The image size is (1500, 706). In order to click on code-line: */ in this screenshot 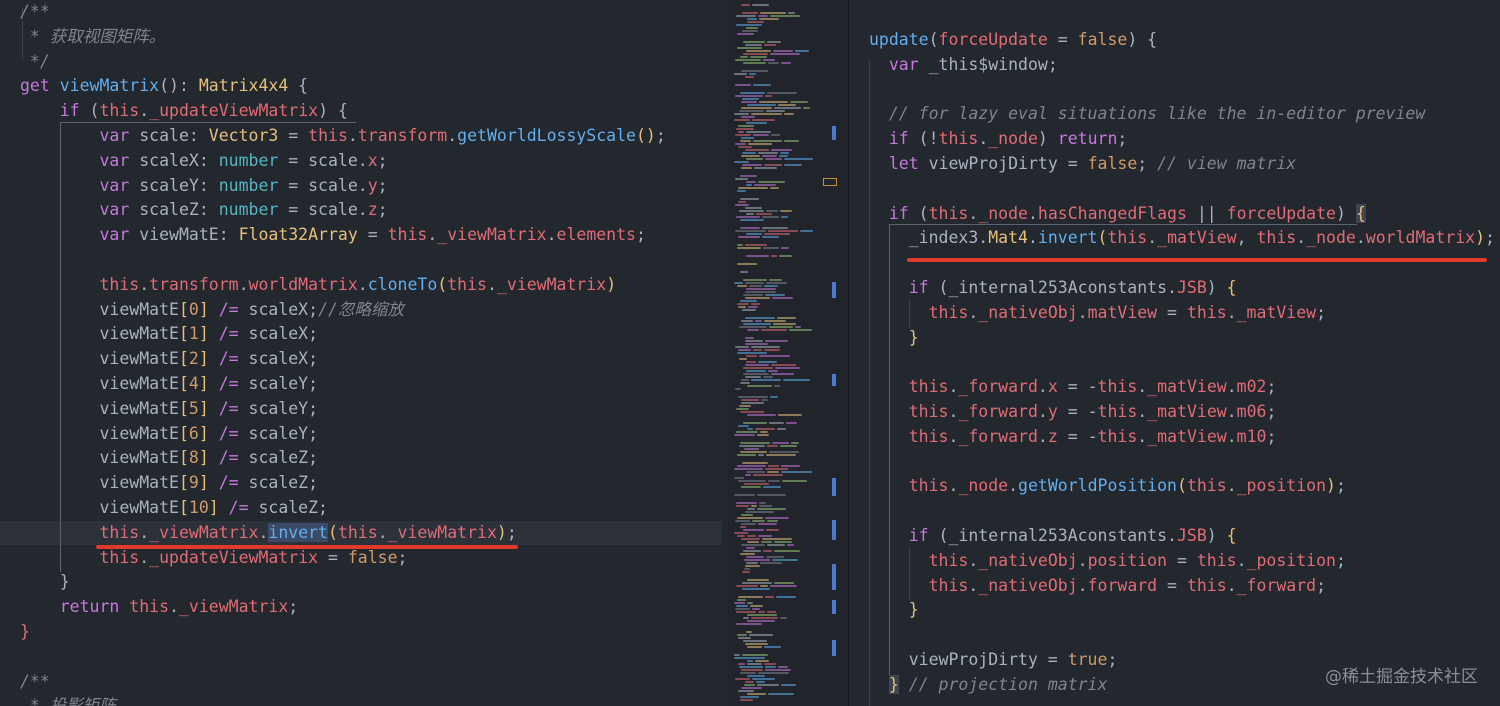, I will do `click(35, 62)`.